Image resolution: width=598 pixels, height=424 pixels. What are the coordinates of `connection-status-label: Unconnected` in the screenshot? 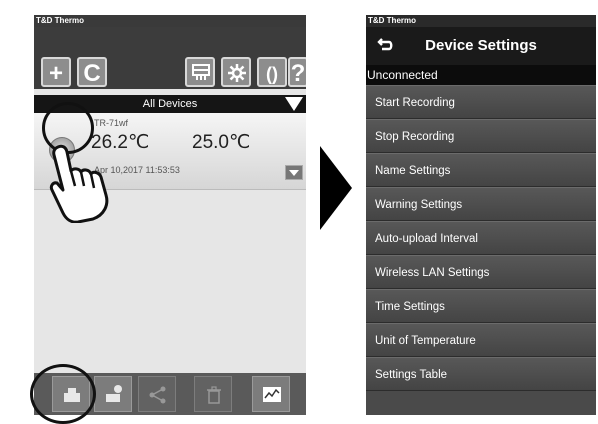 It's located at (481, 75).